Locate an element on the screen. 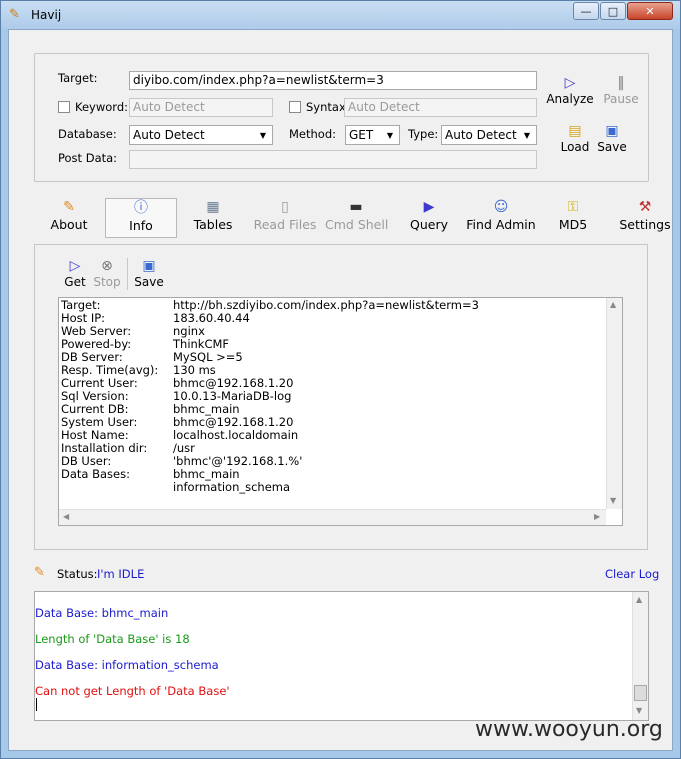  pause-button: ‖ Pause is located at coordinates (621, 90).